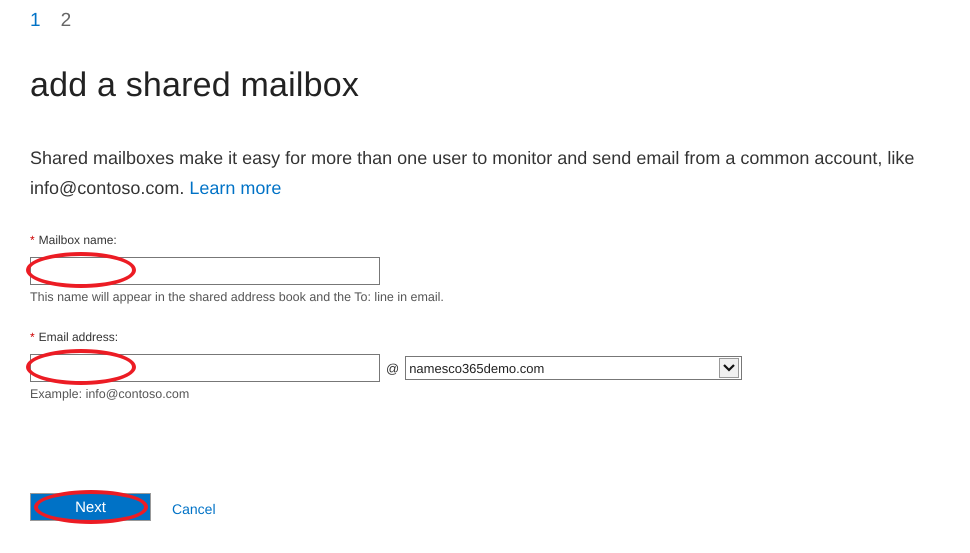 The height and width of the screenshot is (553, 970). What do you see at coordinates (77, 240) in the screenshot?
I see `field-label: Mailbox name:` at bounding box center [77, 240].